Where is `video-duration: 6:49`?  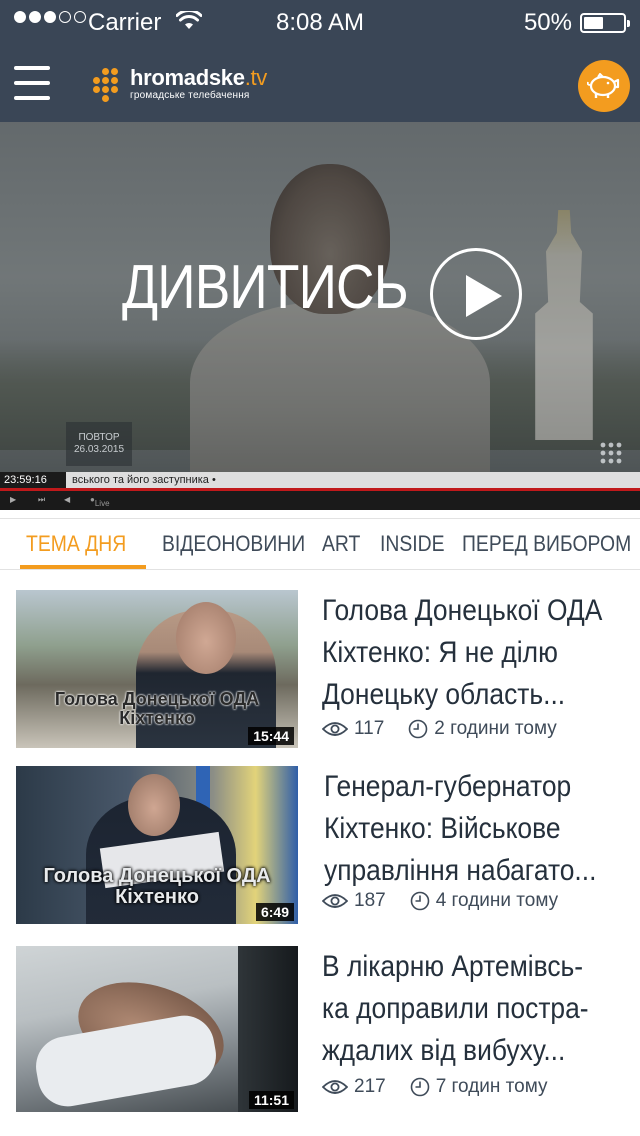 video-duration: 6:49 is located at coordinates (274, 912).